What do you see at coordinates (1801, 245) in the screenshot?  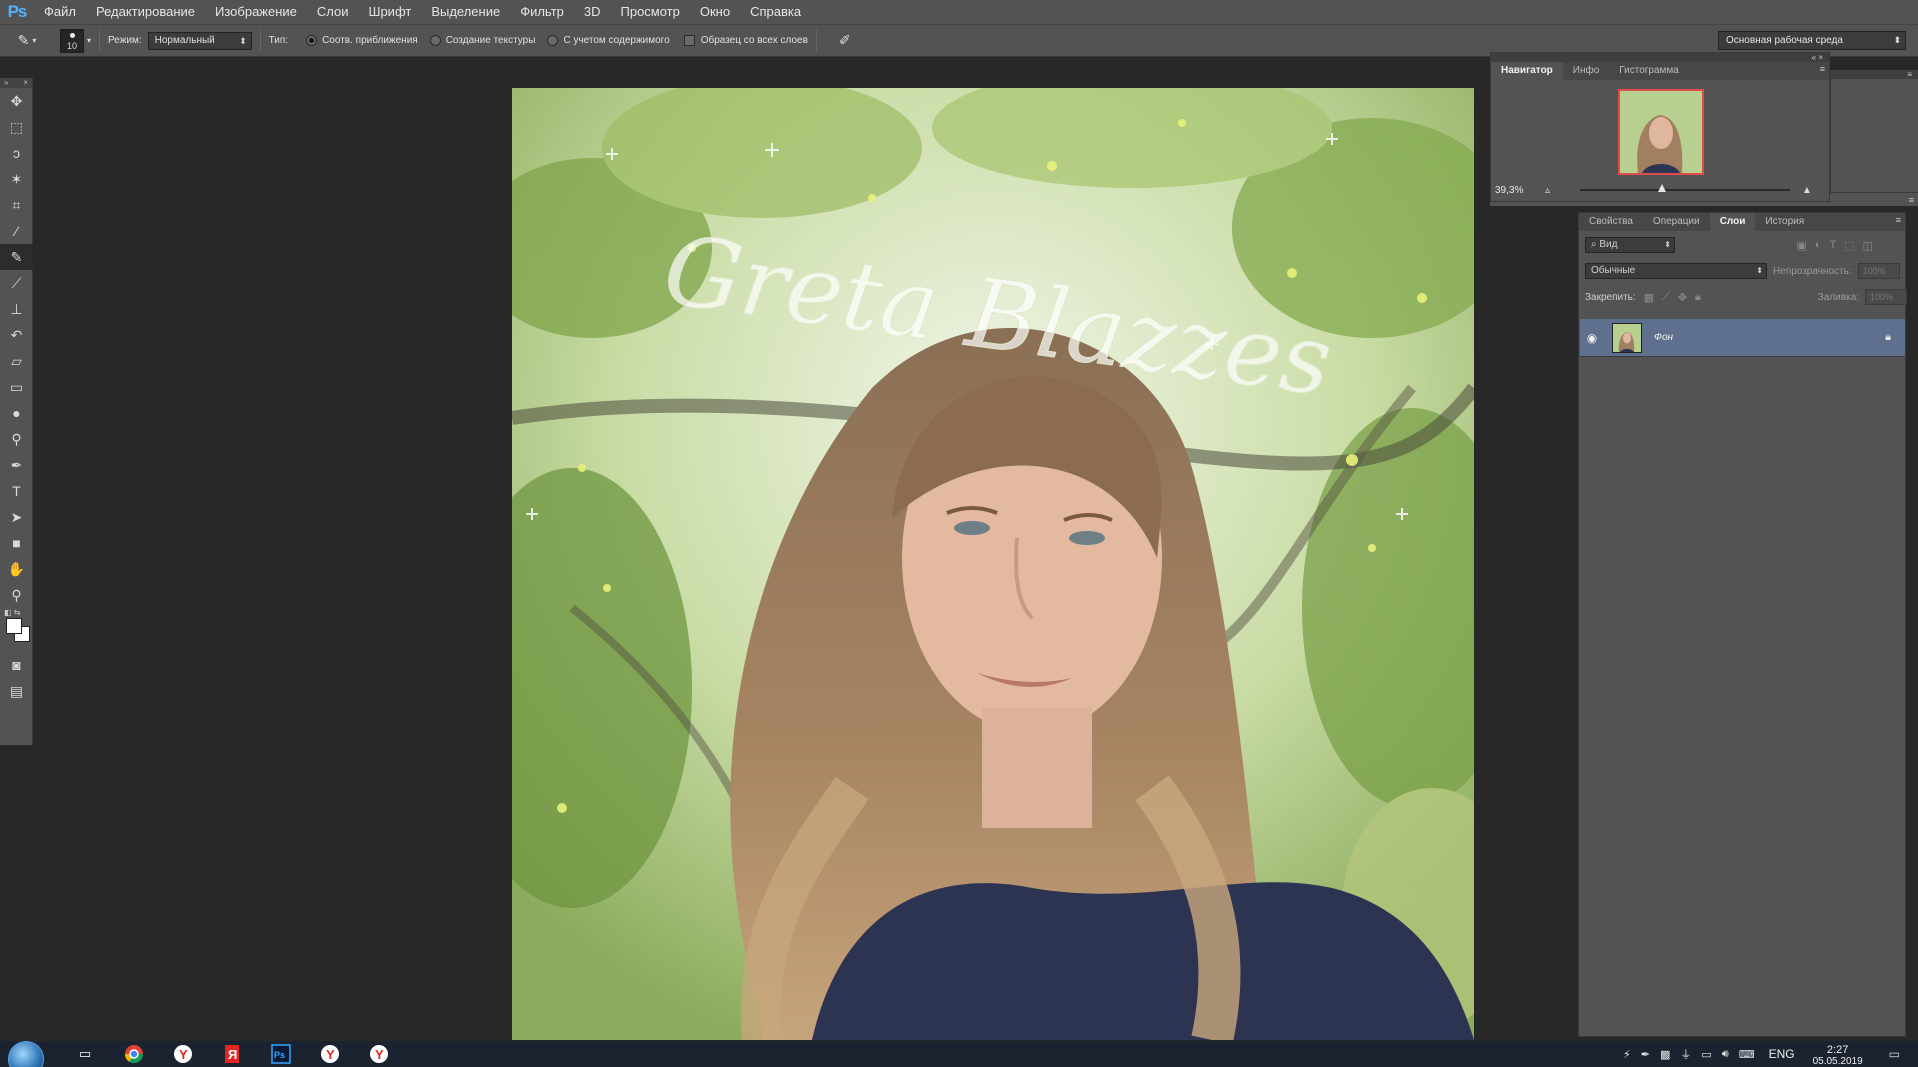 I see `image-filter-icon: ▣` at bounding box center [1801, 245].